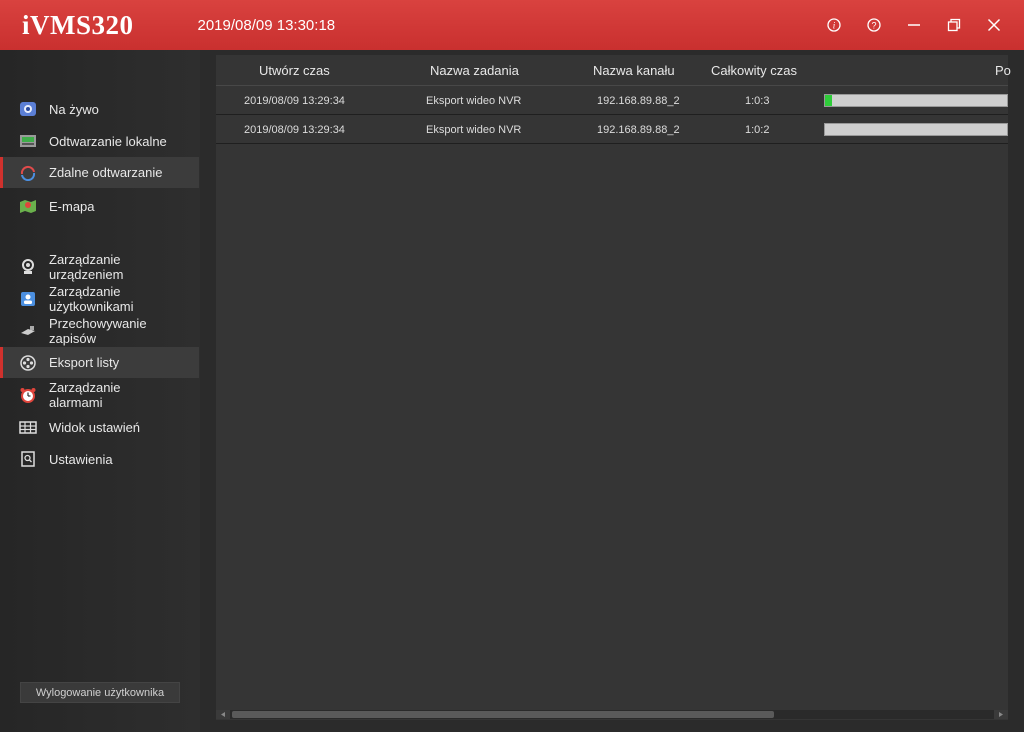 This screenshot has width=1024, height=732. What do you see at coordinates (757, 101) in the screenshot?
I see `cell-total-time: 1:0:3` at bounding box center [757, 101].